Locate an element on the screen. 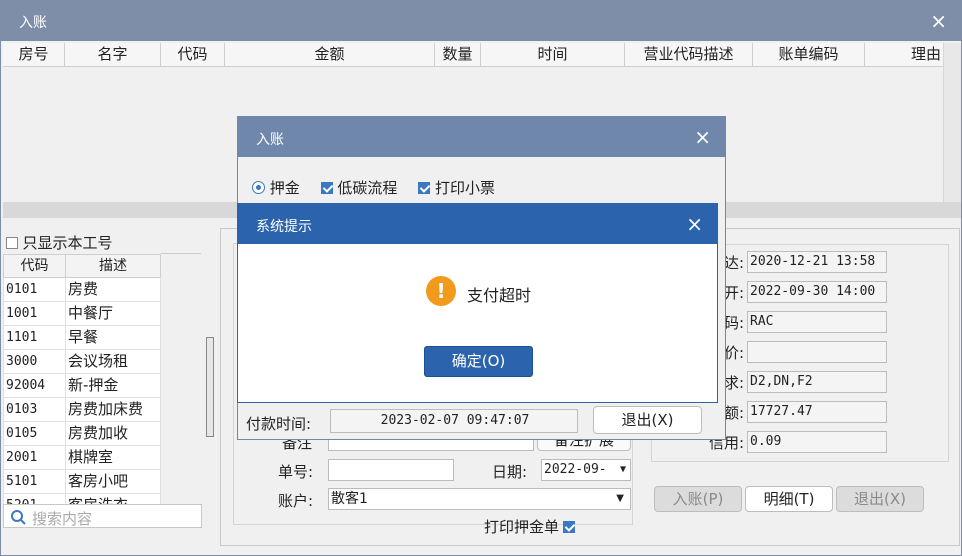 The image size is (962, 556). low-carbon-checkbox is located at coordinates (326, 187).